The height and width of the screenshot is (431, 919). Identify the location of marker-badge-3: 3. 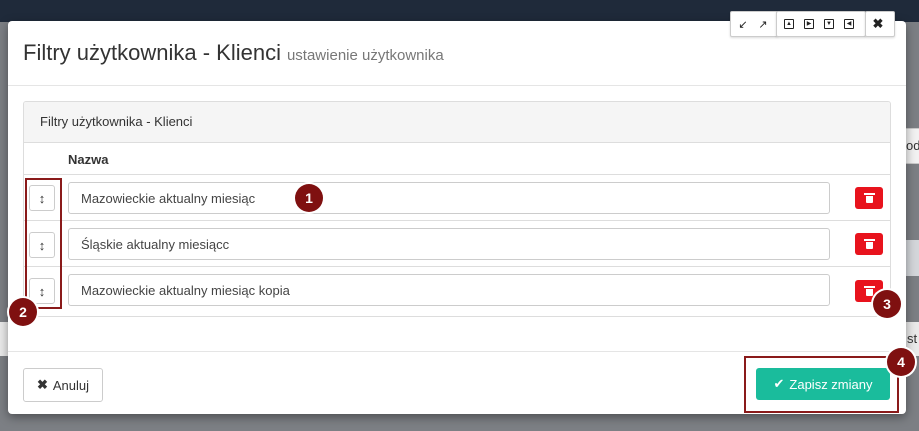
(887, 304).